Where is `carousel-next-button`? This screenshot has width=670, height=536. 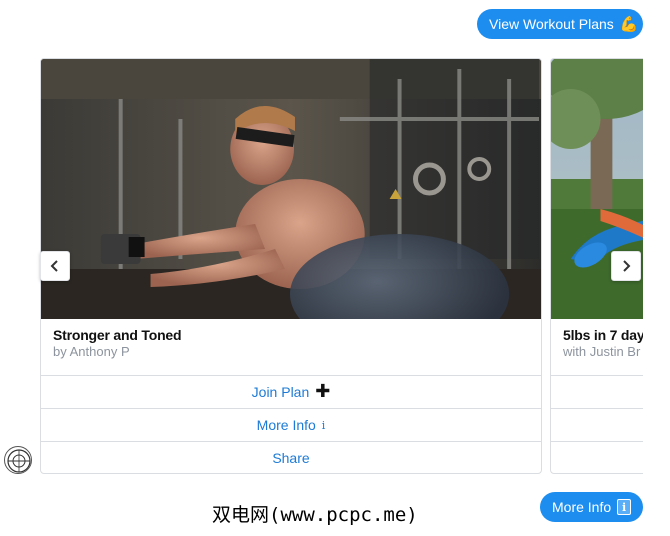
carousel-next-button is located at coordinates (626, 266).